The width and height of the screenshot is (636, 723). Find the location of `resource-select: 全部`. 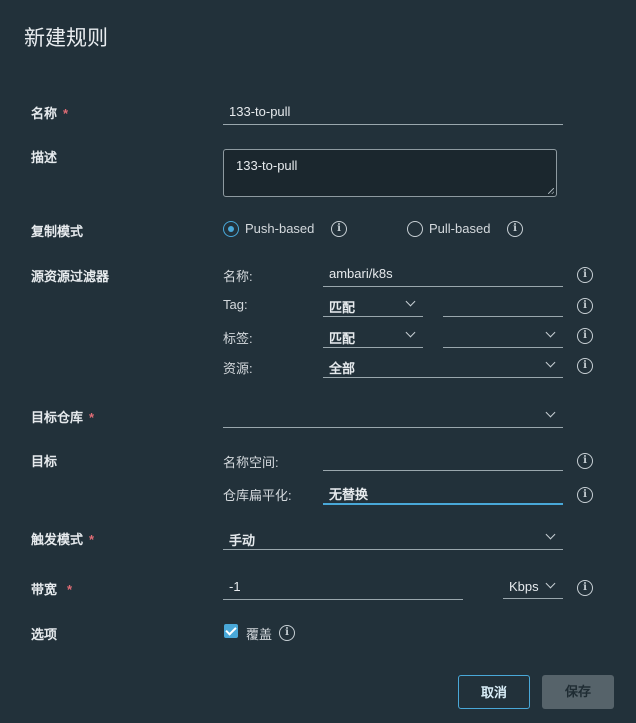

resource-select: 全部 is located at coordinates (342, 367).